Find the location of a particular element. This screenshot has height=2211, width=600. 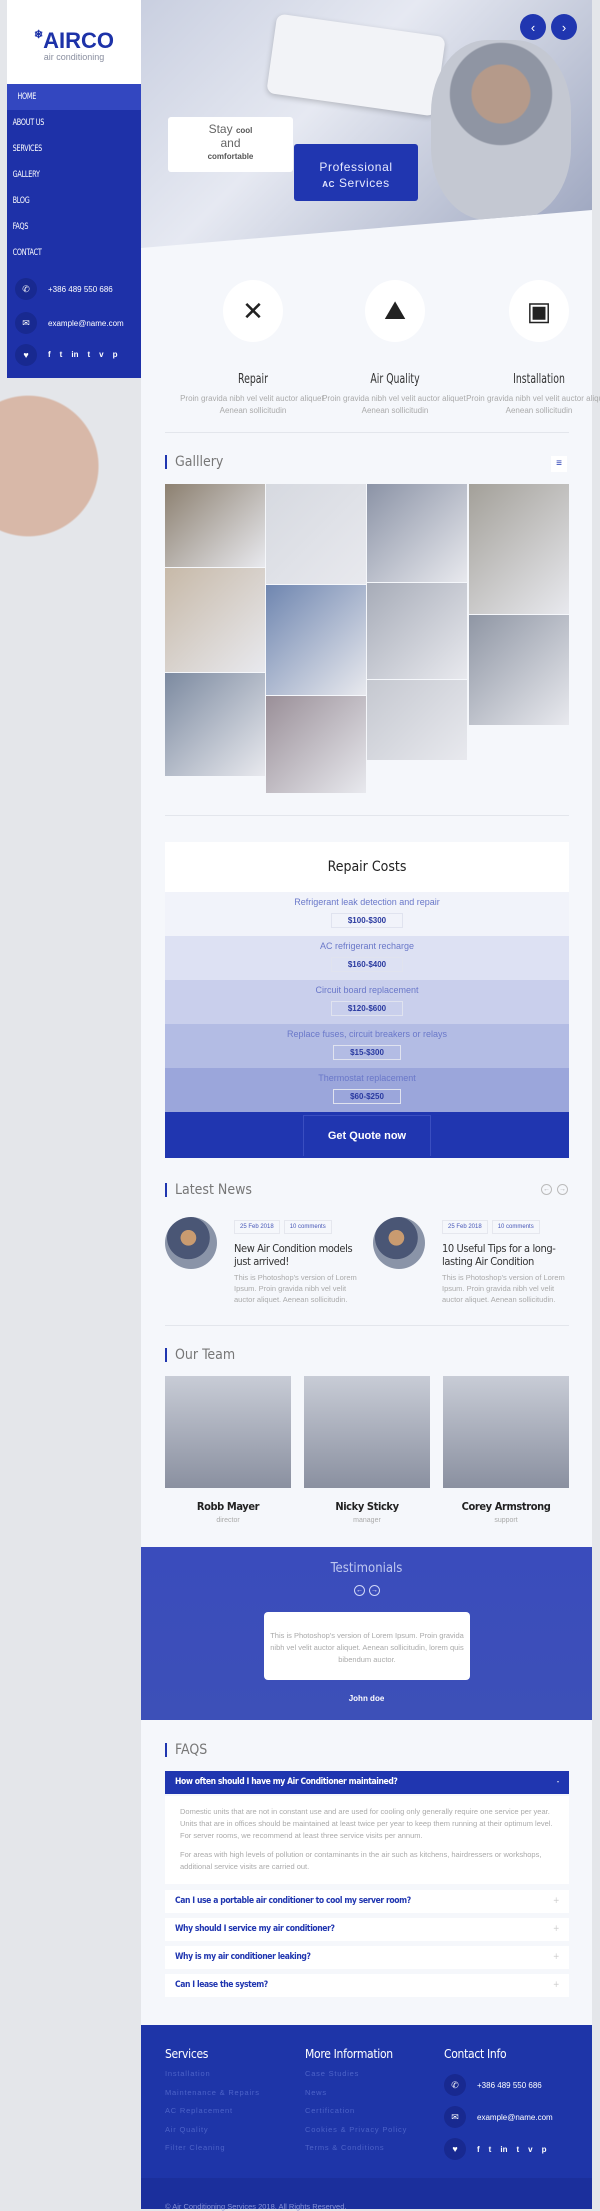

faq-item: Why is my air conditioner leaking? + is located at coordinates (367, 1957).